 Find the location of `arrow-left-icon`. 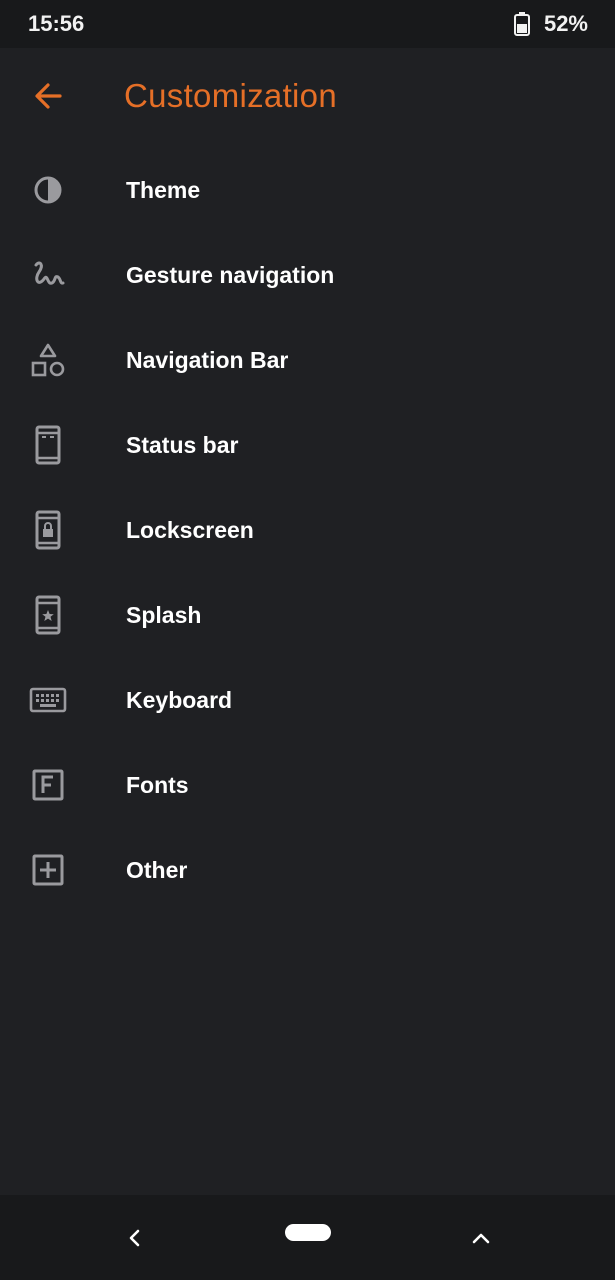

arrow-left-icon is located at coordinates (48, 96).